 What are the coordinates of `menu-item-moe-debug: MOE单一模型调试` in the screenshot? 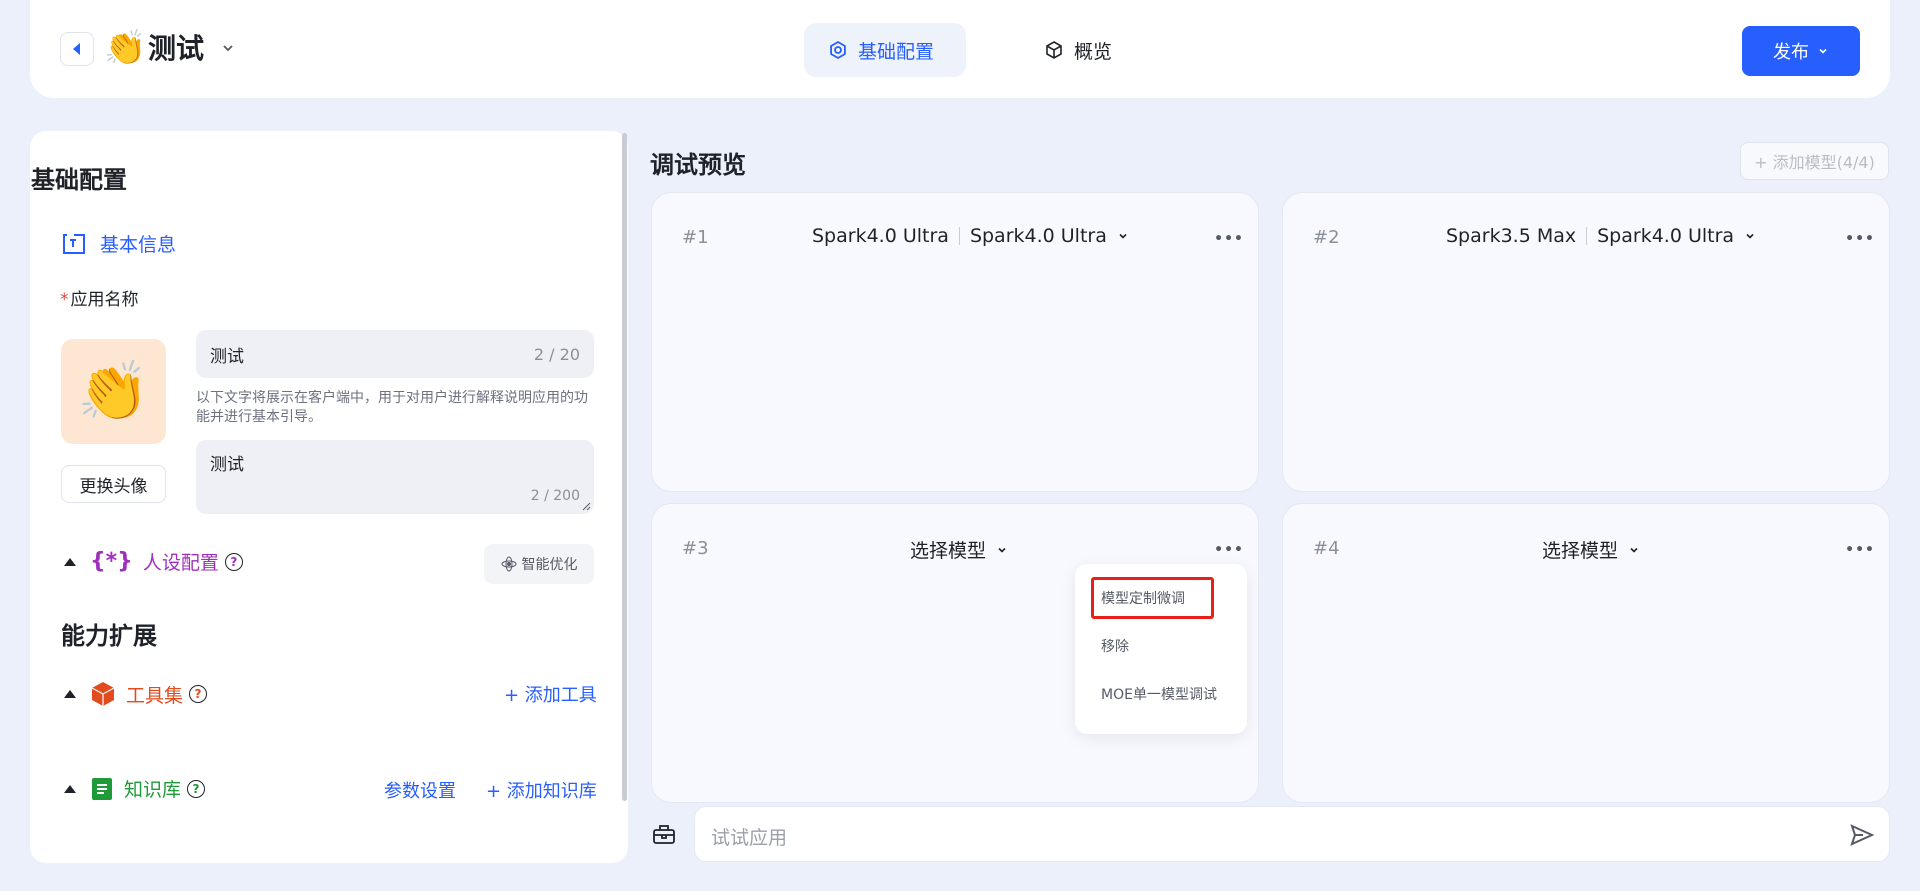 It's located at (1159, 694).